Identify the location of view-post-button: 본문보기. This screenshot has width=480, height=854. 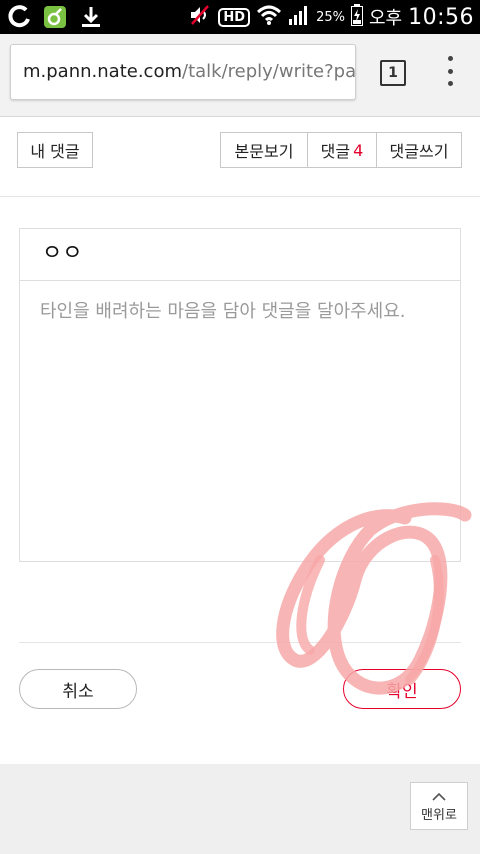
(264, 150).